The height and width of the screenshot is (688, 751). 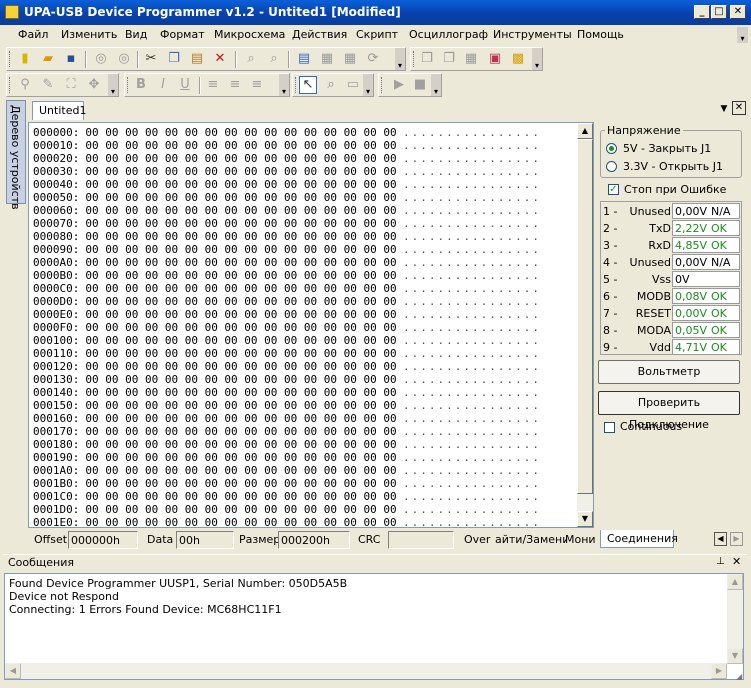 What do you see at coordinates (724, 109) in the screenshot?
I see `document-list-icon: ▼` at bounding box center [724, 109].